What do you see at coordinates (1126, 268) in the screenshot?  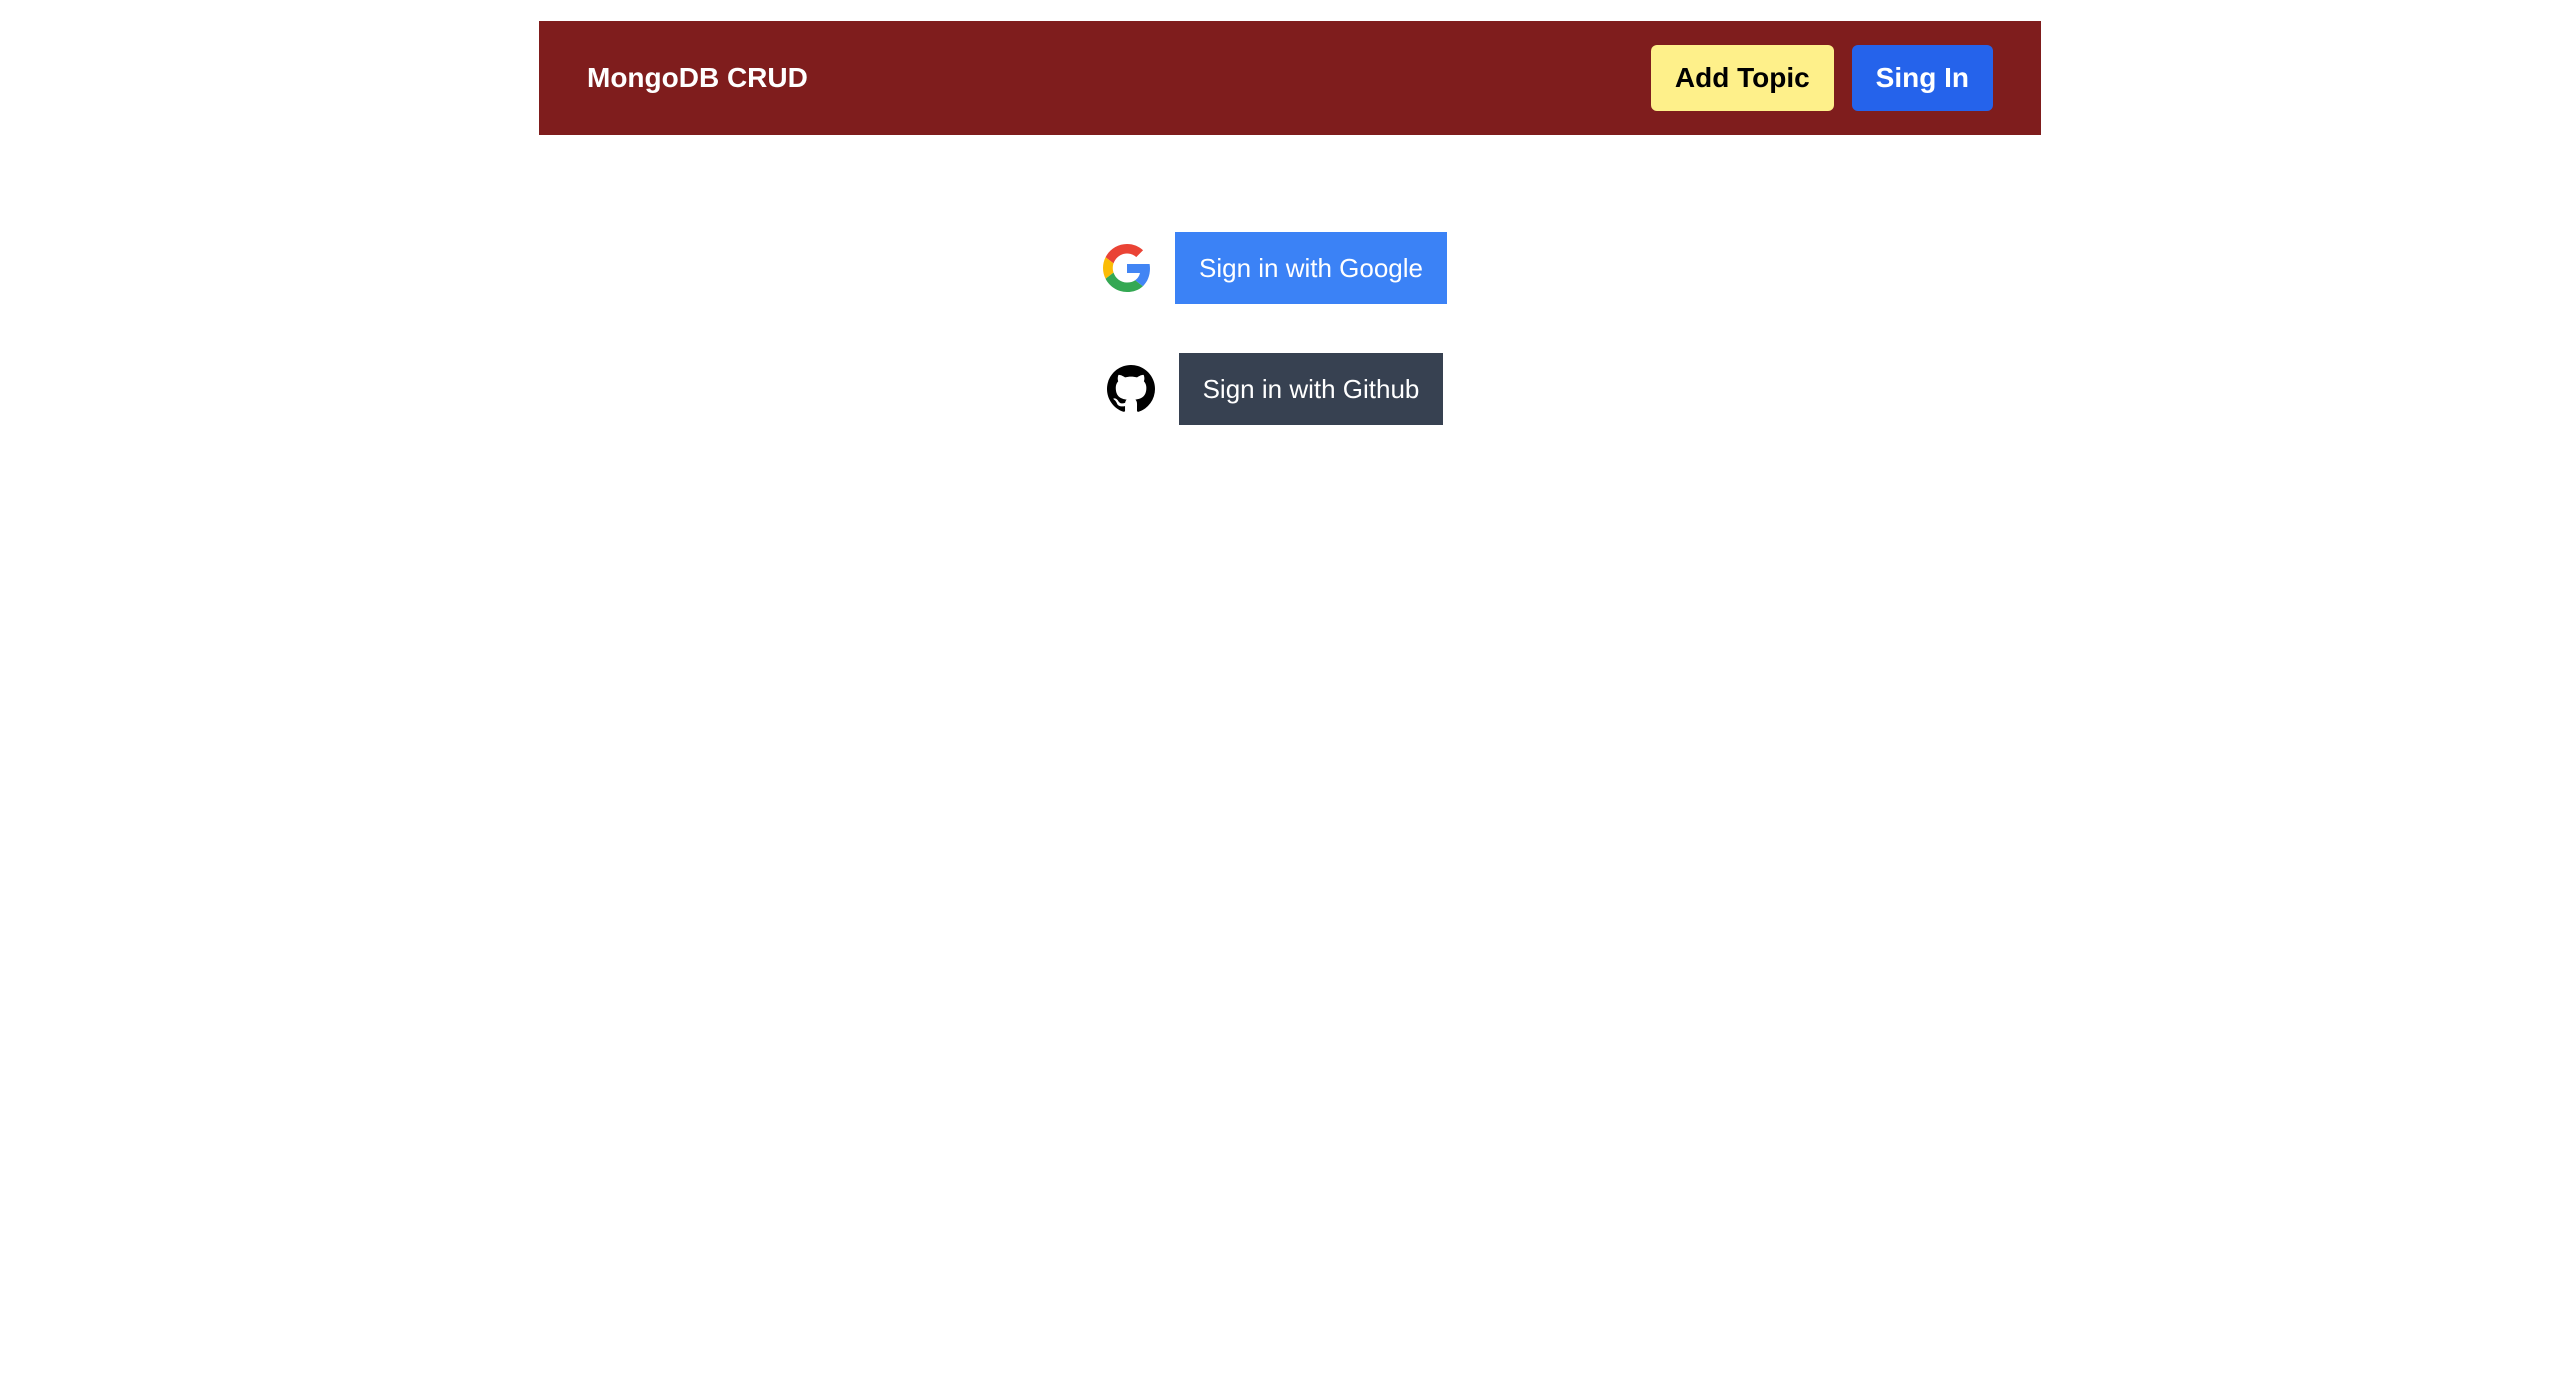 I see `google-icon` at bounding box center [1126, 268].